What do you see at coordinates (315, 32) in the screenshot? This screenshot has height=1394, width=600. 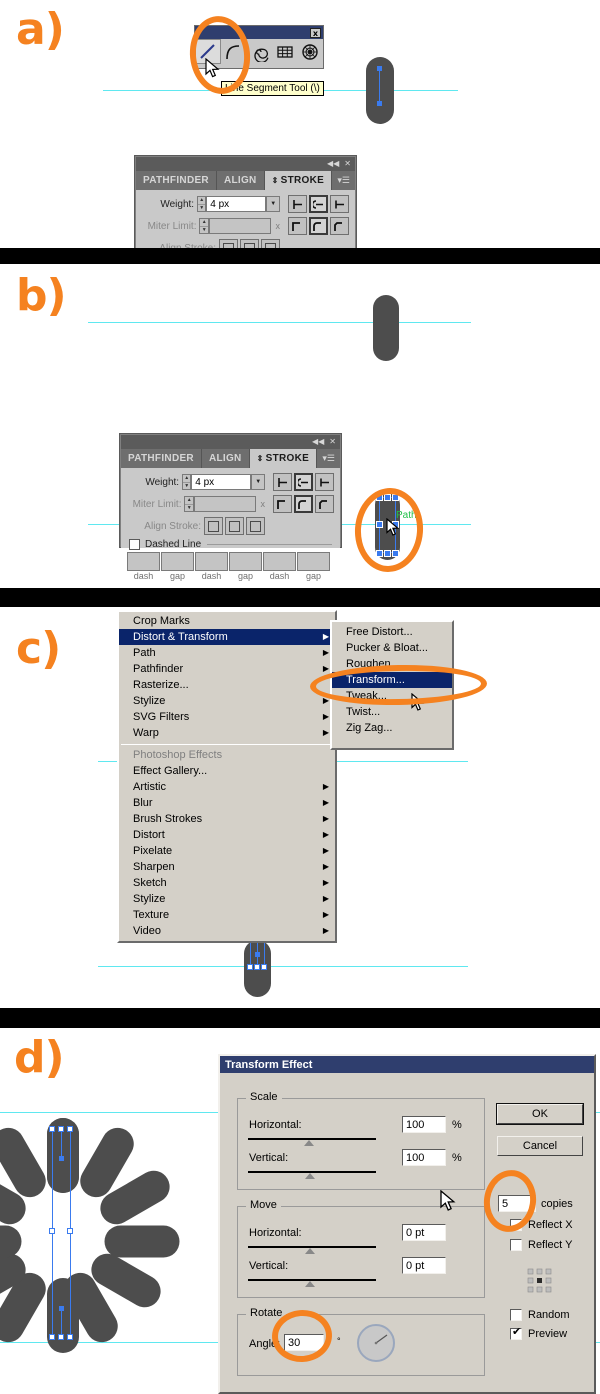 I see `close-icon: x` at bounding box center [315, 32].